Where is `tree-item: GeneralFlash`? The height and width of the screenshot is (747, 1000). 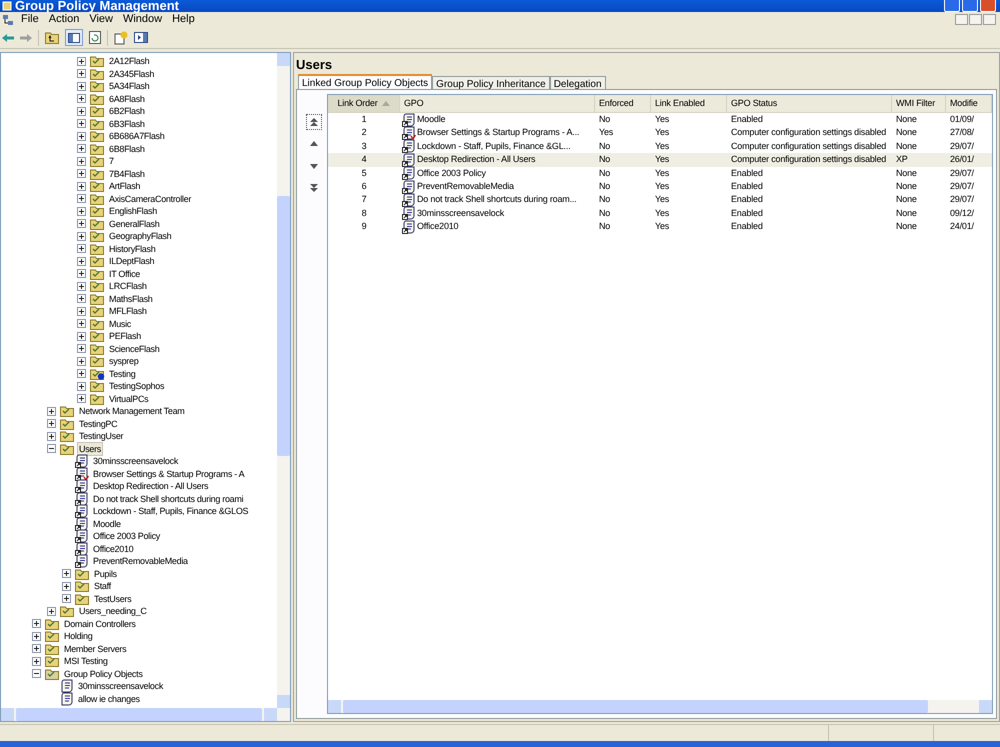
tree-item: GeneralFlash is located at coordinates (134, 223).